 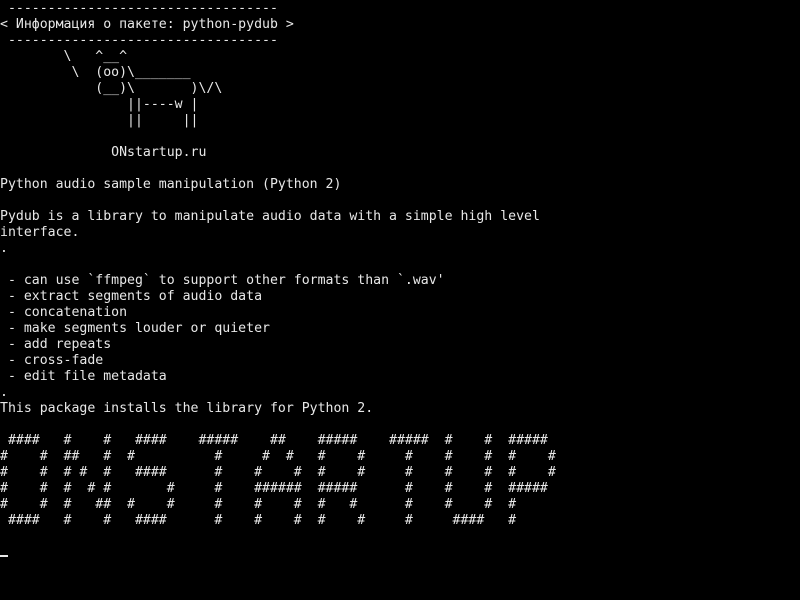 I want to click on site-name: ONstartup.ru, so click(x=103, y=152).